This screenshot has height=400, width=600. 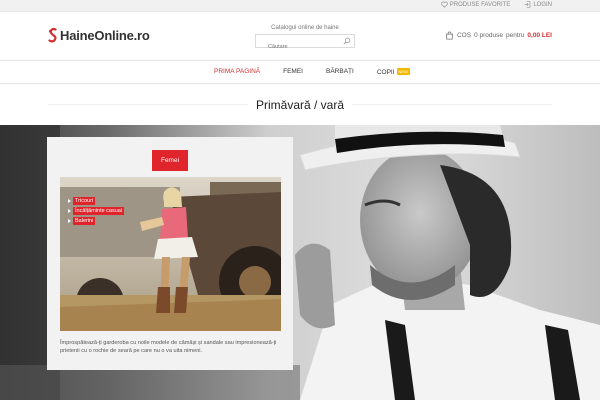 I want to click on login-link: LOGIN, so click(x=538, y=4).